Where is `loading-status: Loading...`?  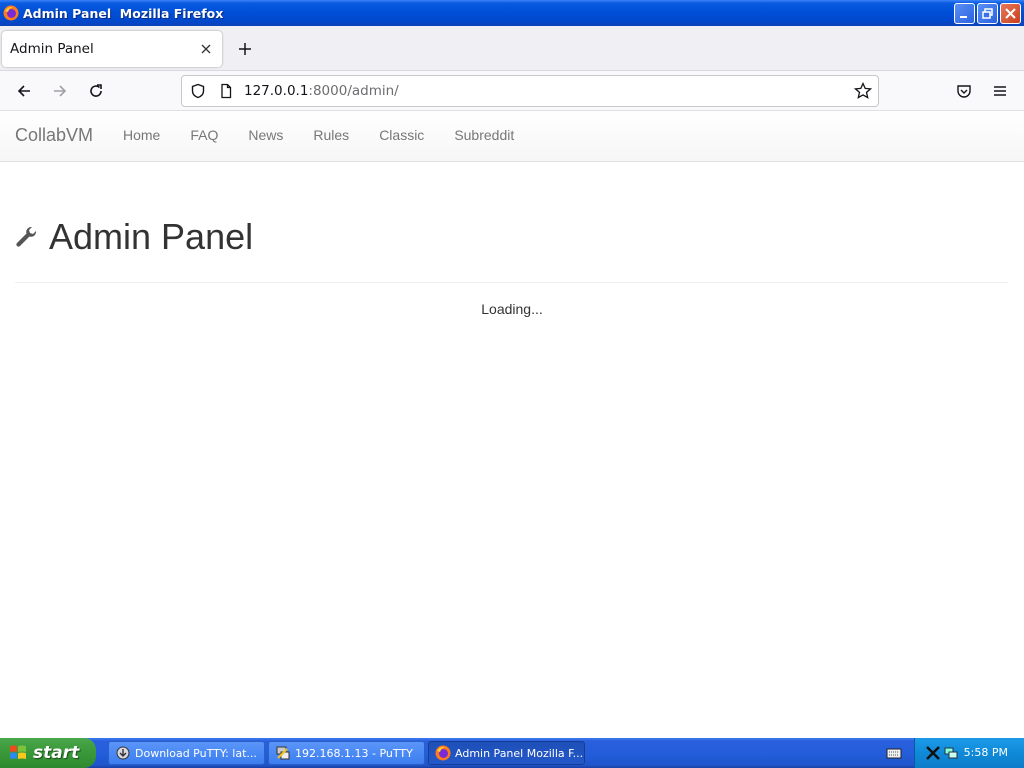
loading-status: Loading... is located at coordinates (512, 309).